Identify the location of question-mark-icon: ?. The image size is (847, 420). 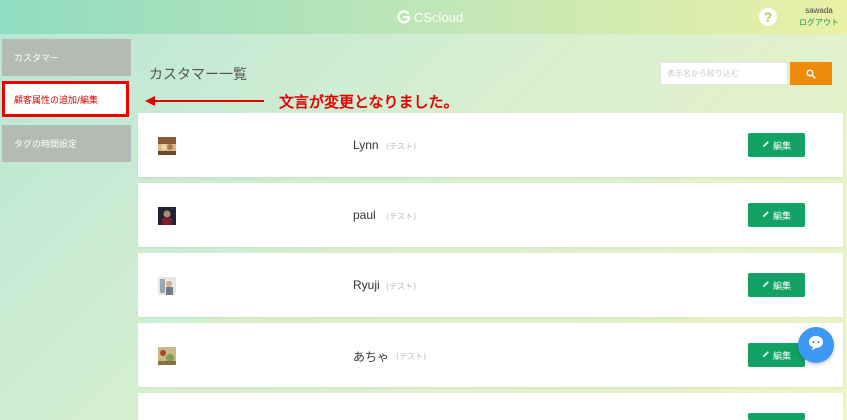
(768, 17).